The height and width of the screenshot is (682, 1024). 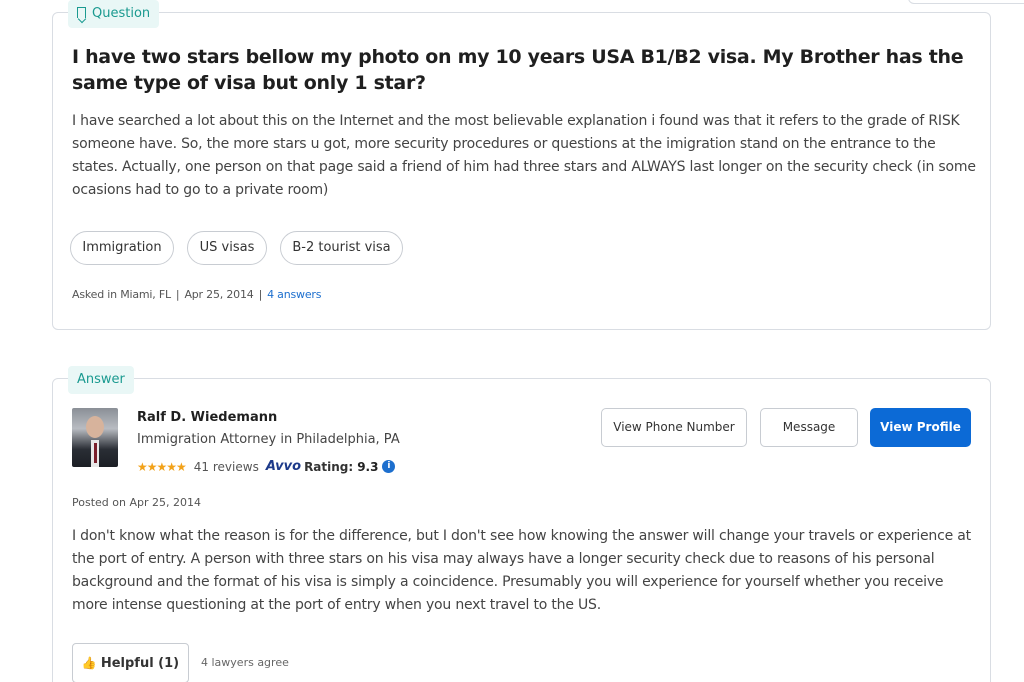 What do you see at coordinates (283, 466) in the screenshot?
I see `avvo-logo: Avvo` at bounding box center [283, 466].